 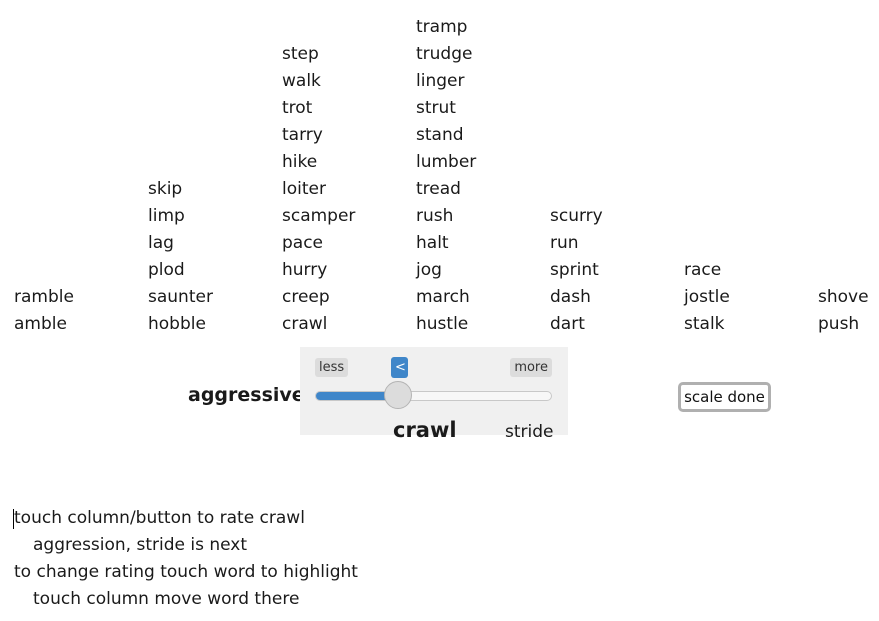 I want to click on column-5-words: scurry run sprint dash dart, so click(x=617, y=270).